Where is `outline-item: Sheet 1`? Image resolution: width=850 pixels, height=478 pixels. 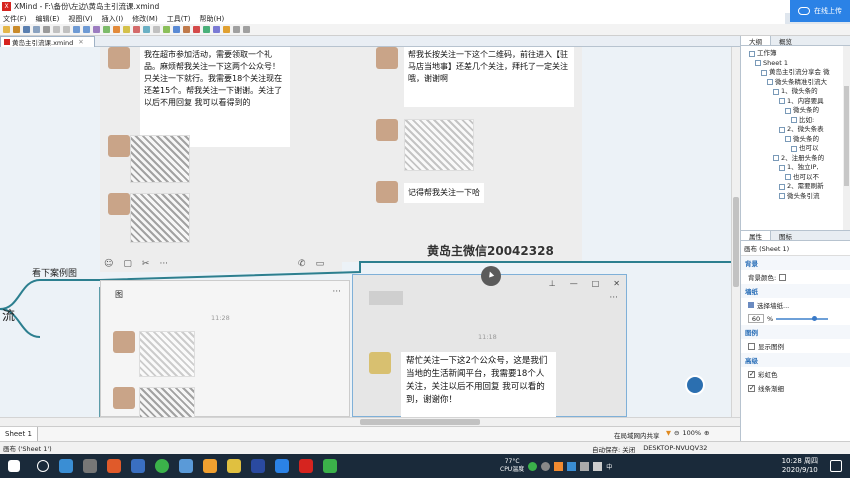 outline-item: Sheet 1 is located at coordinates (795, 64).